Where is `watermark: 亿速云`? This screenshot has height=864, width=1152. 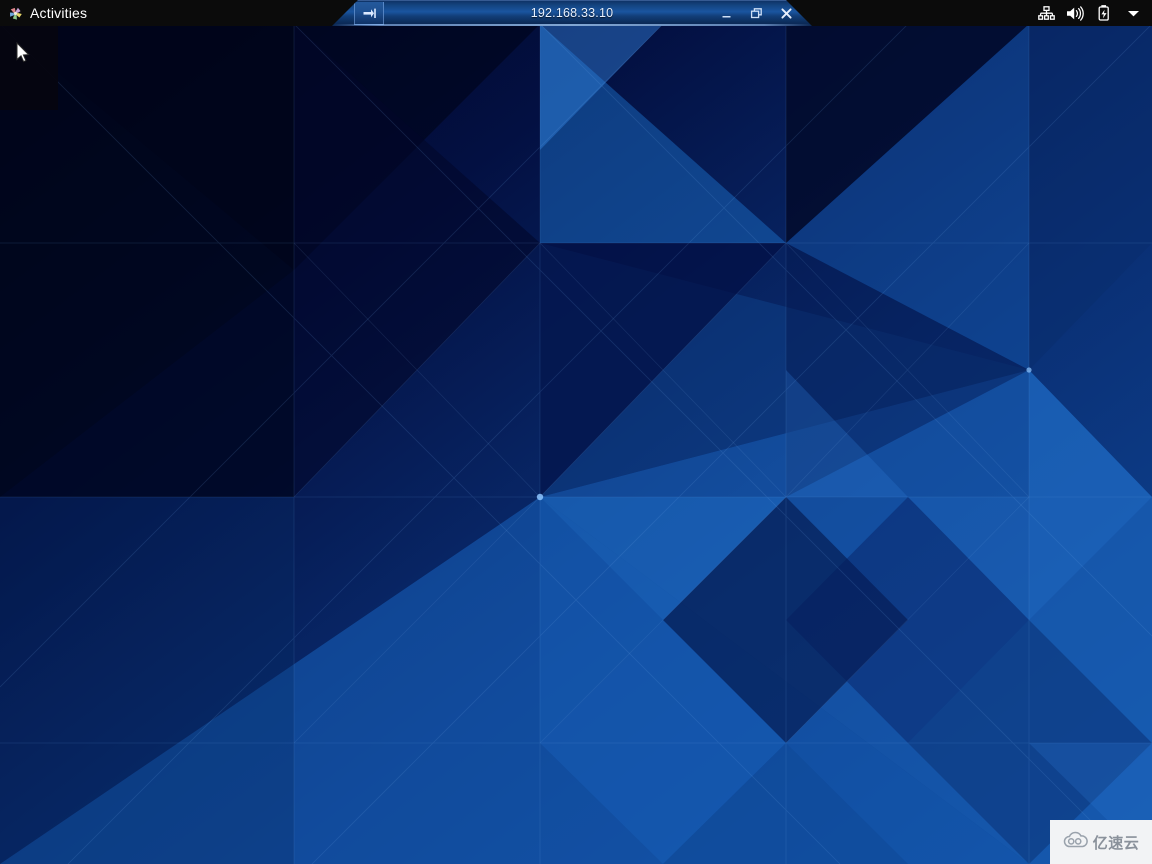
watermark: 亿速云 is located at coordinates (1101, 842).